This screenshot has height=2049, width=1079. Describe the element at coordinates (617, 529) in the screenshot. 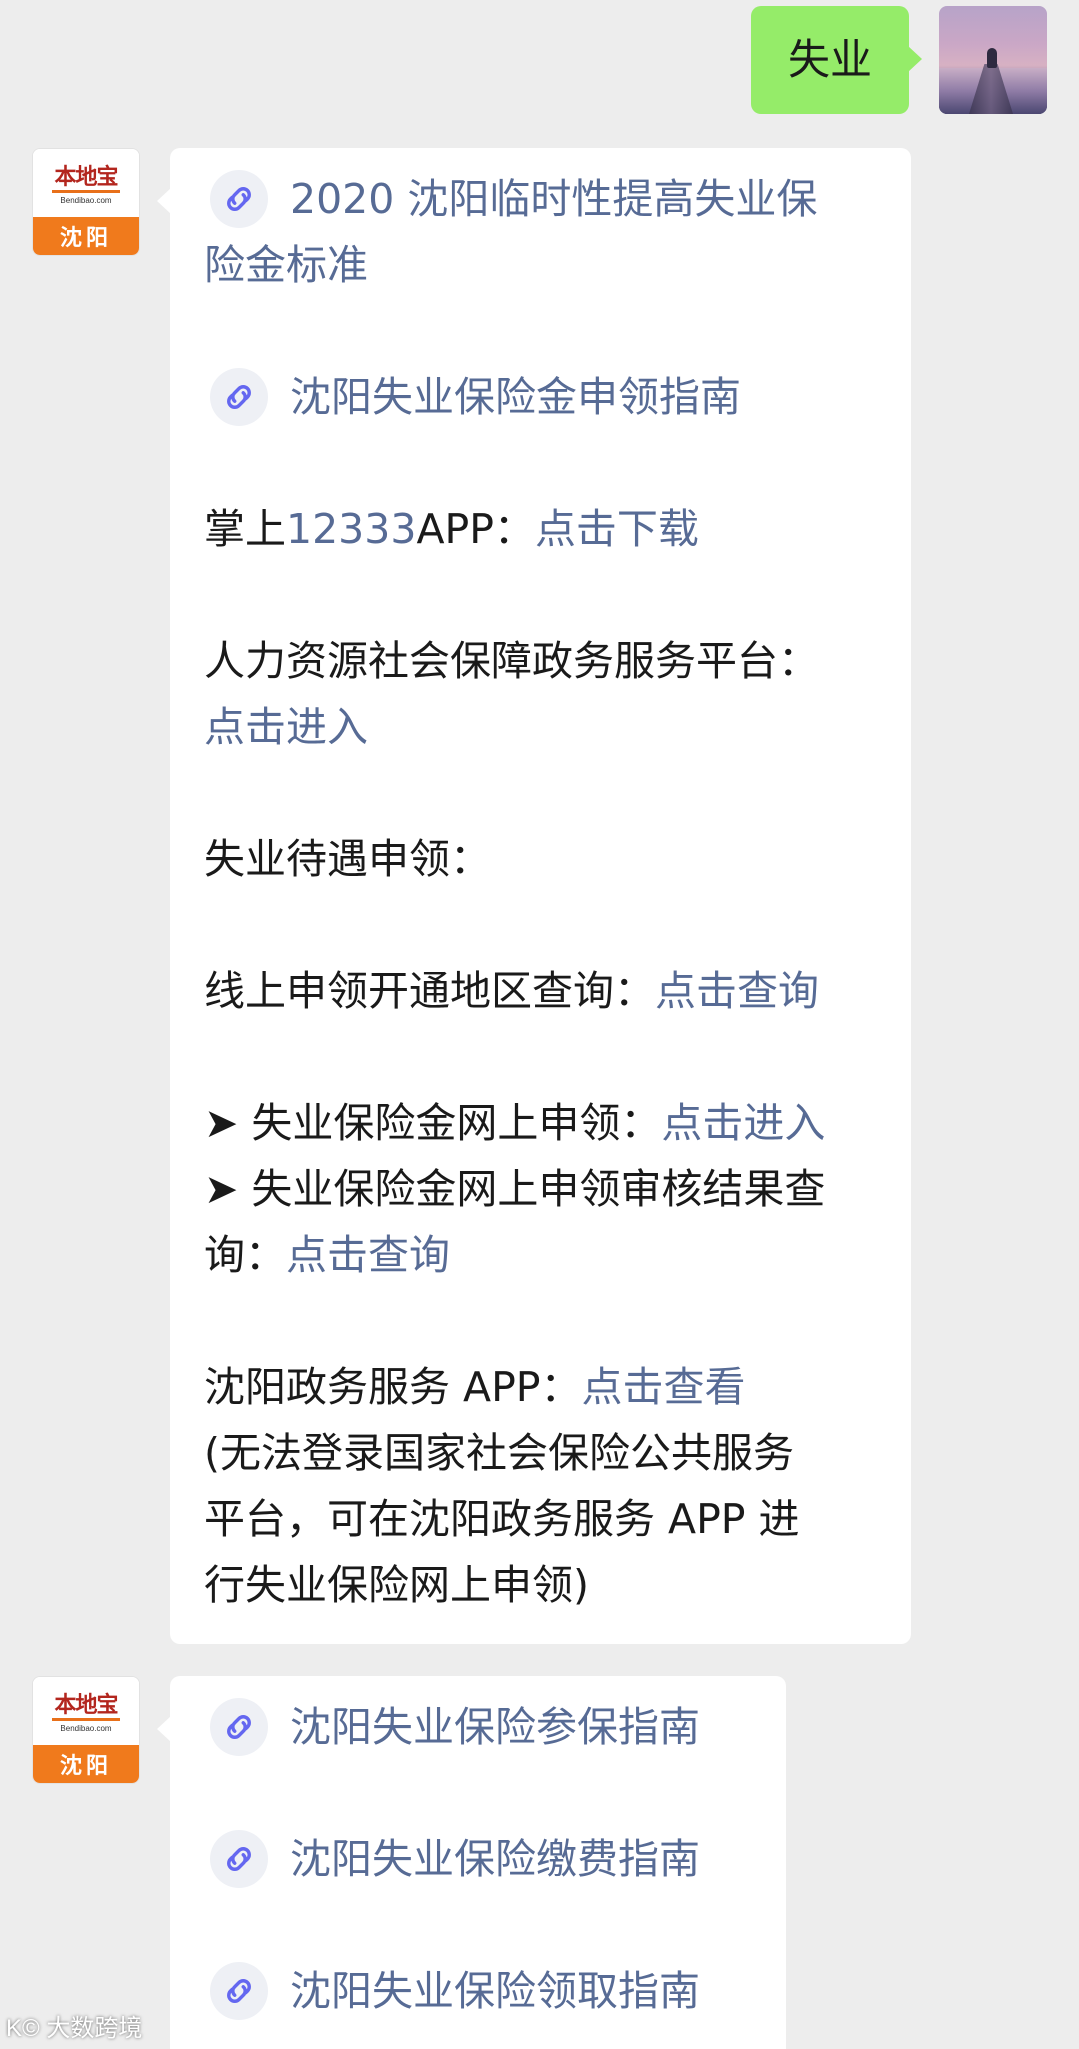

I see `download-link: 点击下载` at that location.